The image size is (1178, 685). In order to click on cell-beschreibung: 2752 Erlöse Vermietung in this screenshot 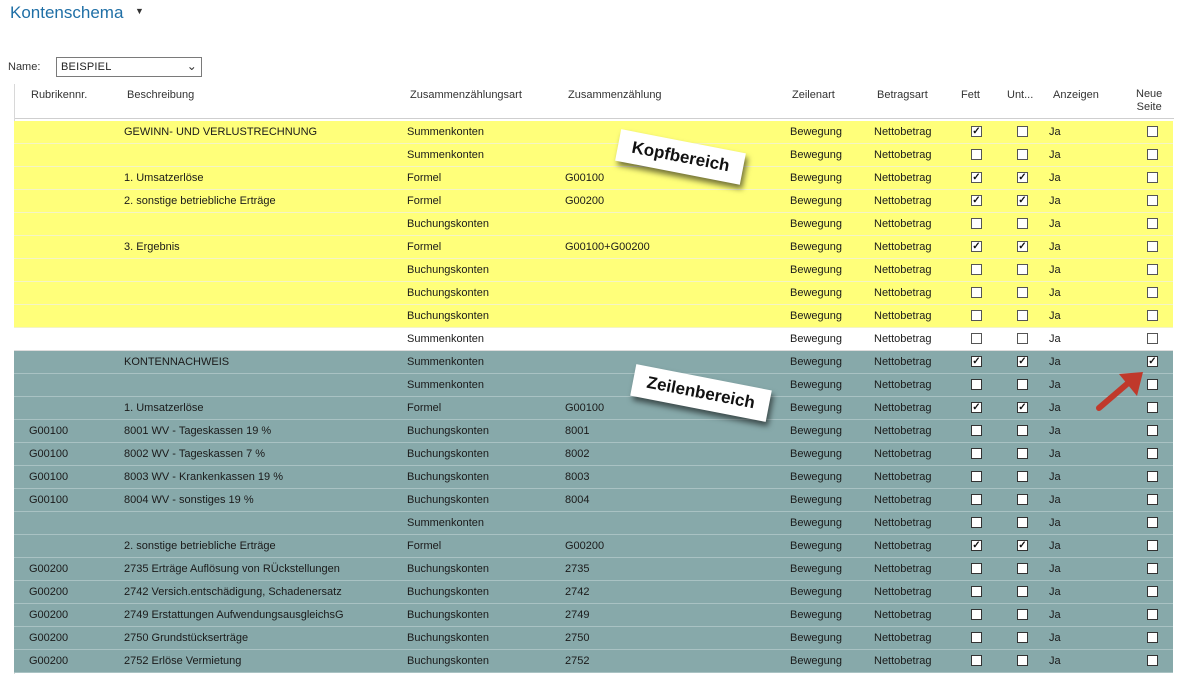, I will do `click(182, 661)`.